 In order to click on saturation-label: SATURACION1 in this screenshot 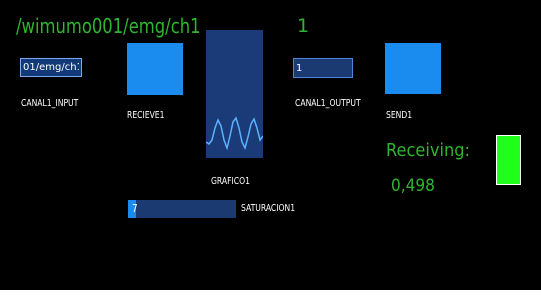, I will do `click(268, 208)`.